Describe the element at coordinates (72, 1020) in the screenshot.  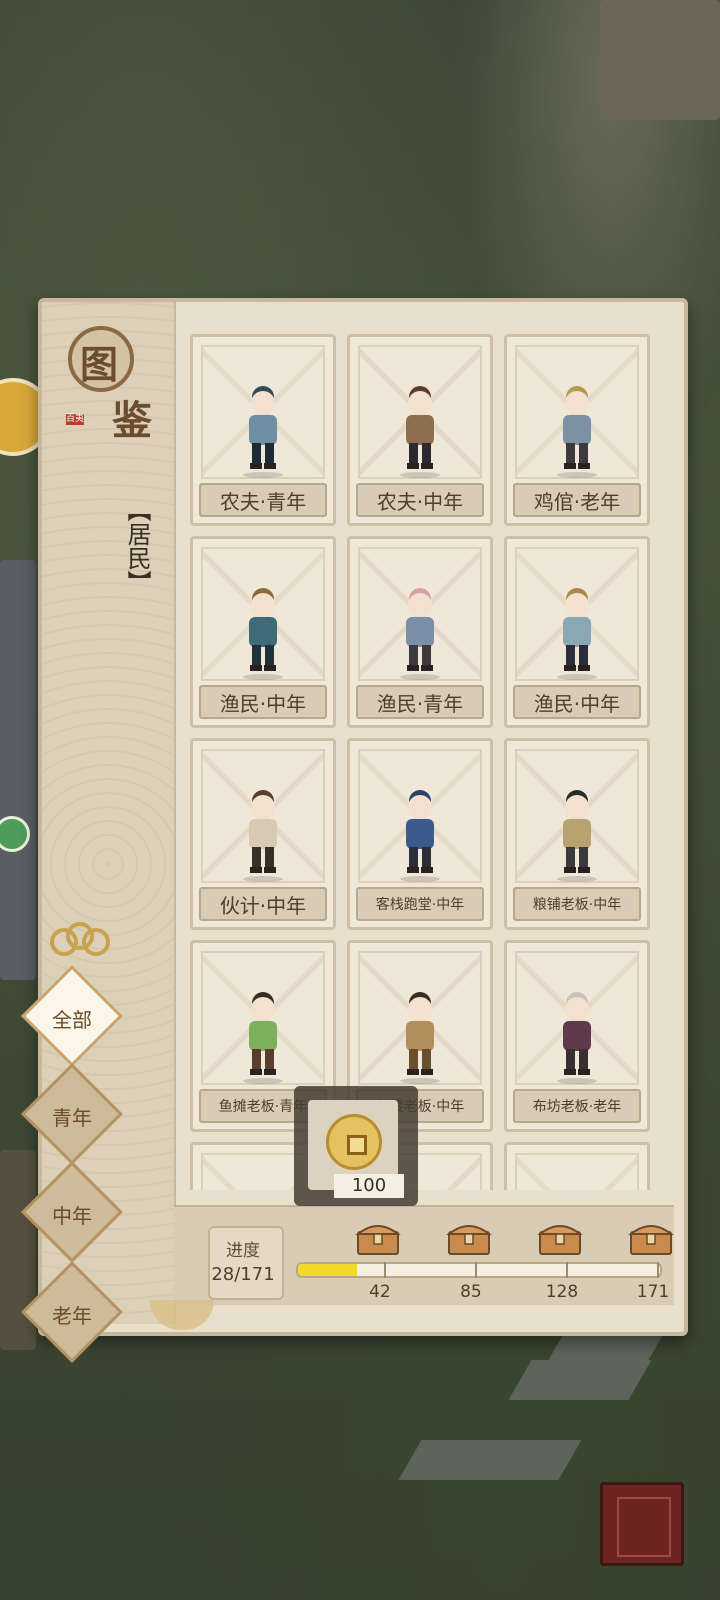
I see `filter-tab-label: 全部` at that location.